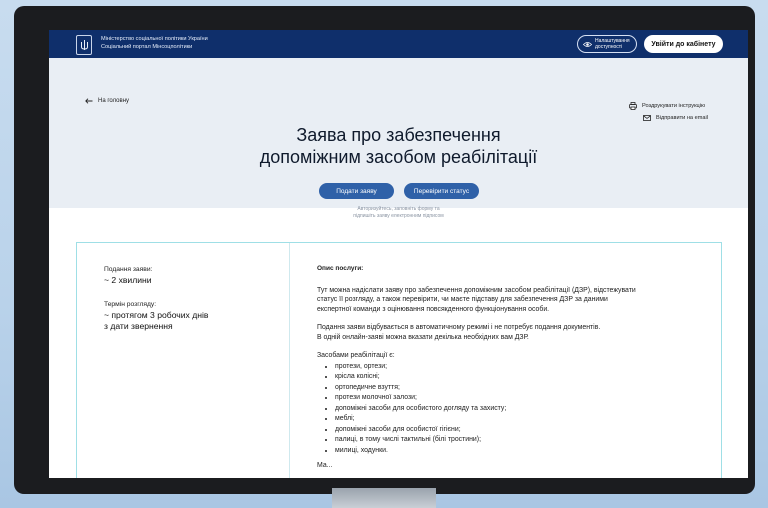 Image resolution: width=768 pixels, height=508 pixels. What do you see at coordinates (340, 268) in the screenshot?
I see `description-title: Опис послуги:` at bounding box center [340, 268].